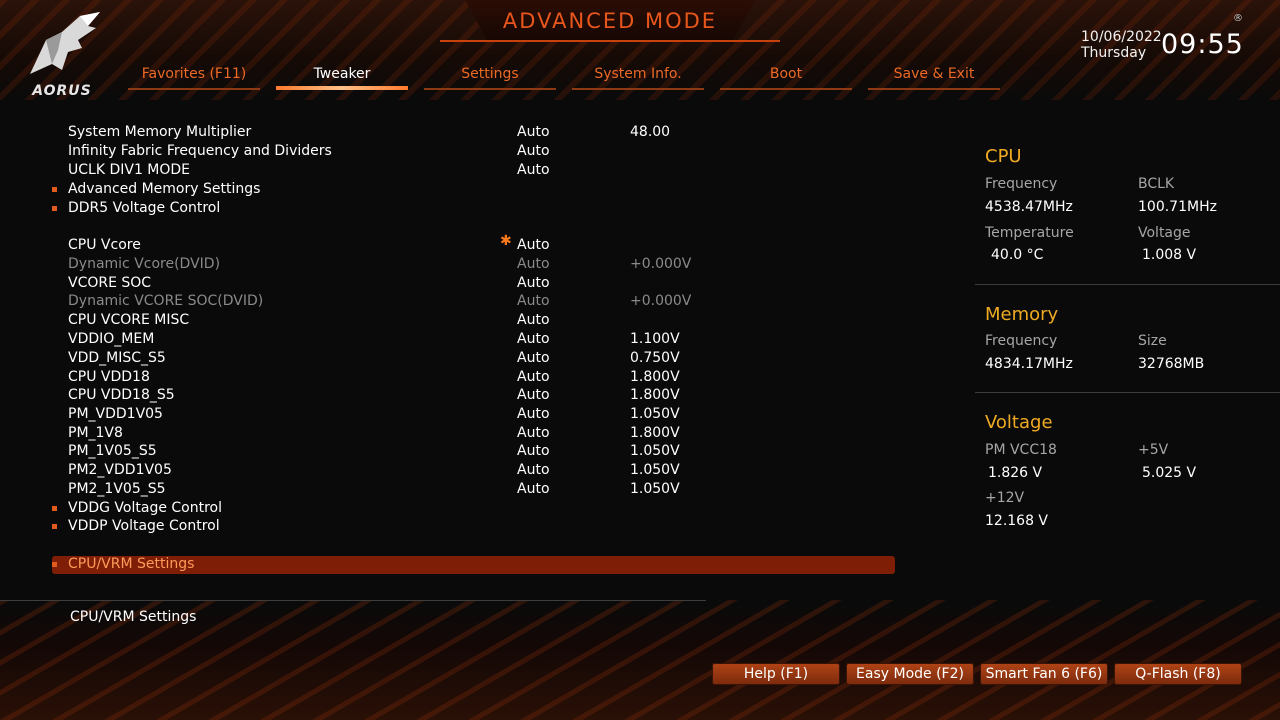  I want to click on setting-row: CPU VCORE MISC Auto, so click(377, 321).